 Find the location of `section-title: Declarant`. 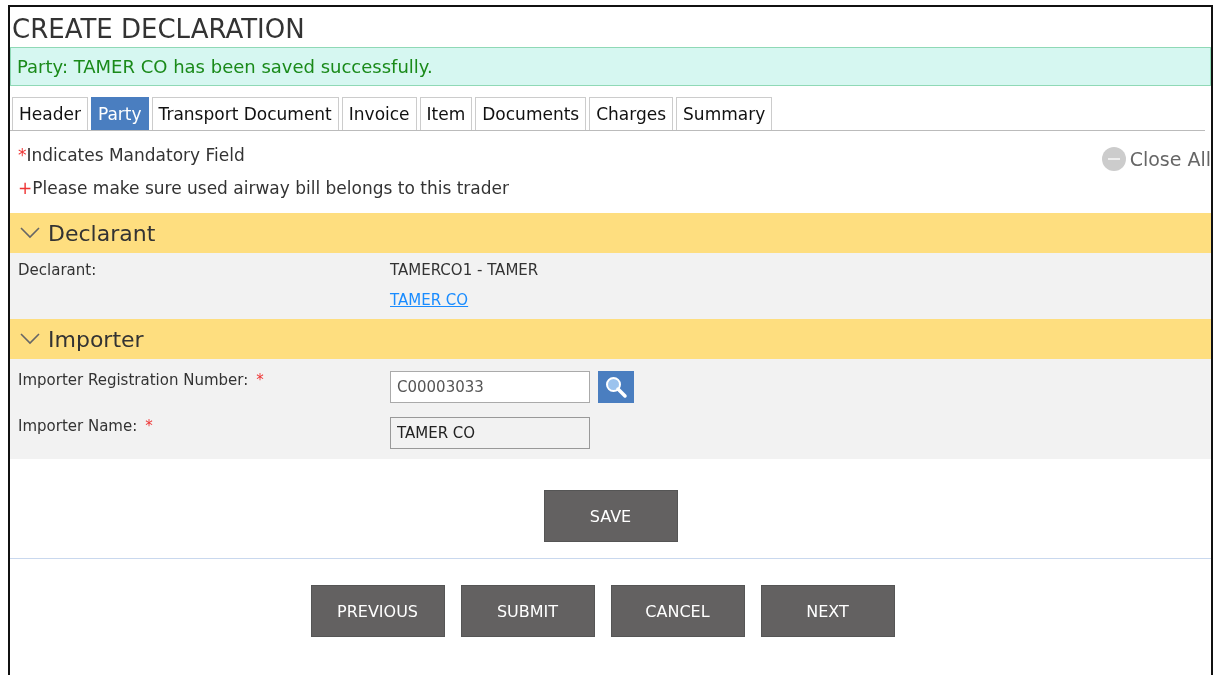

section-title: Declarant is located at coordinates (102, 233).